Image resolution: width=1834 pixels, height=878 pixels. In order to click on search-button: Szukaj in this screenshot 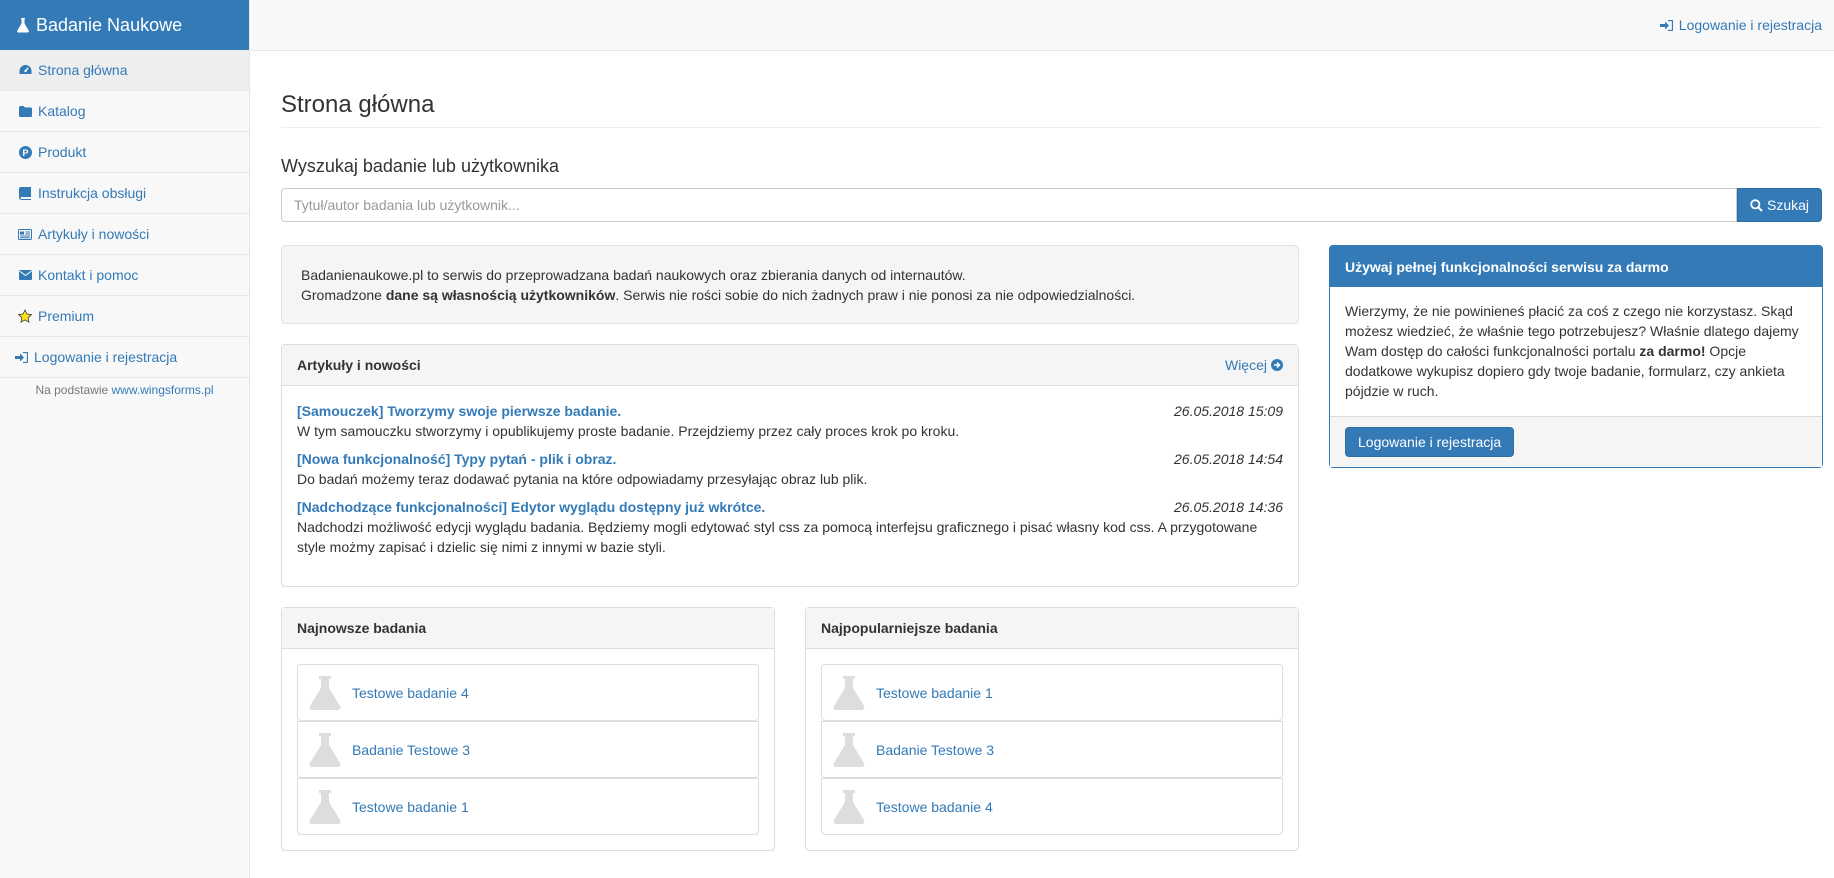, I will do `click(1779, 205)`.